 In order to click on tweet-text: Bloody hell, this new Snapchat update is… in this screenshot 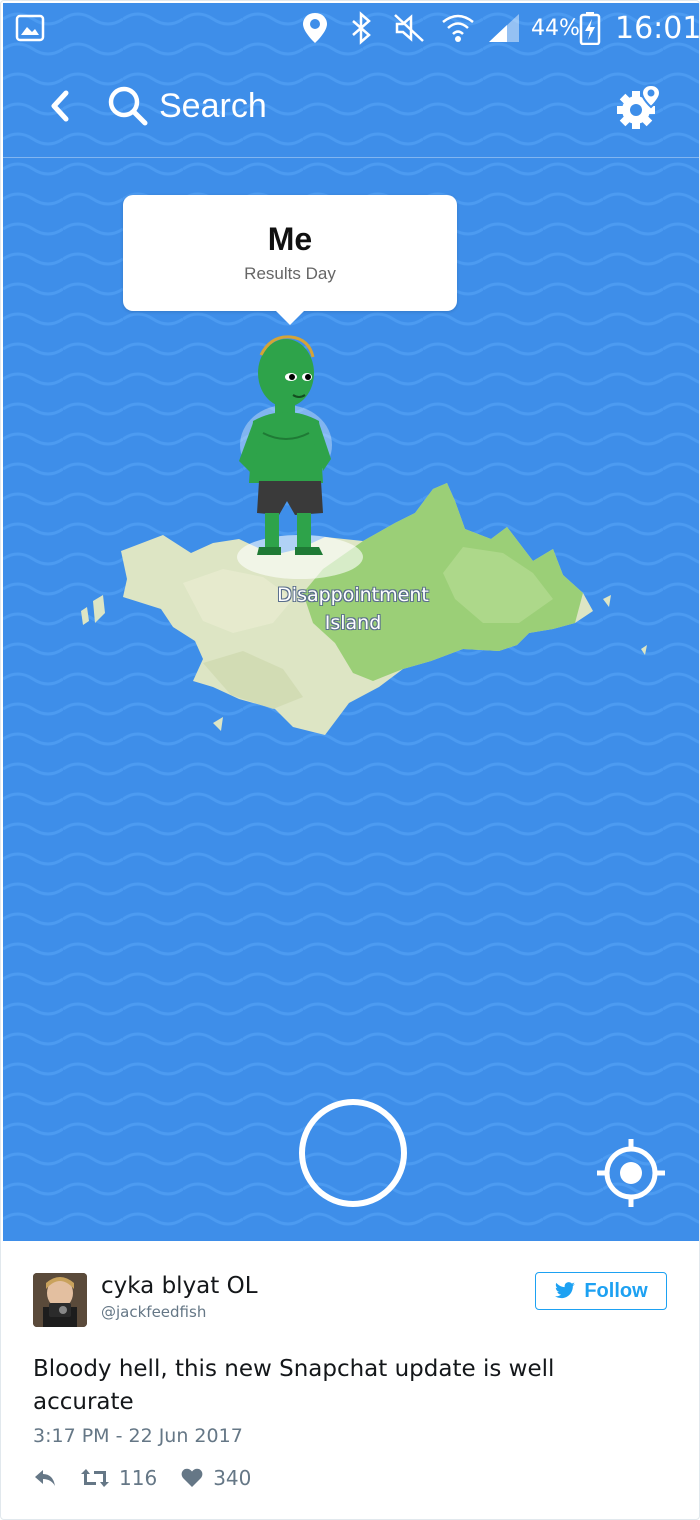, I will do `click(294, 1385)`.